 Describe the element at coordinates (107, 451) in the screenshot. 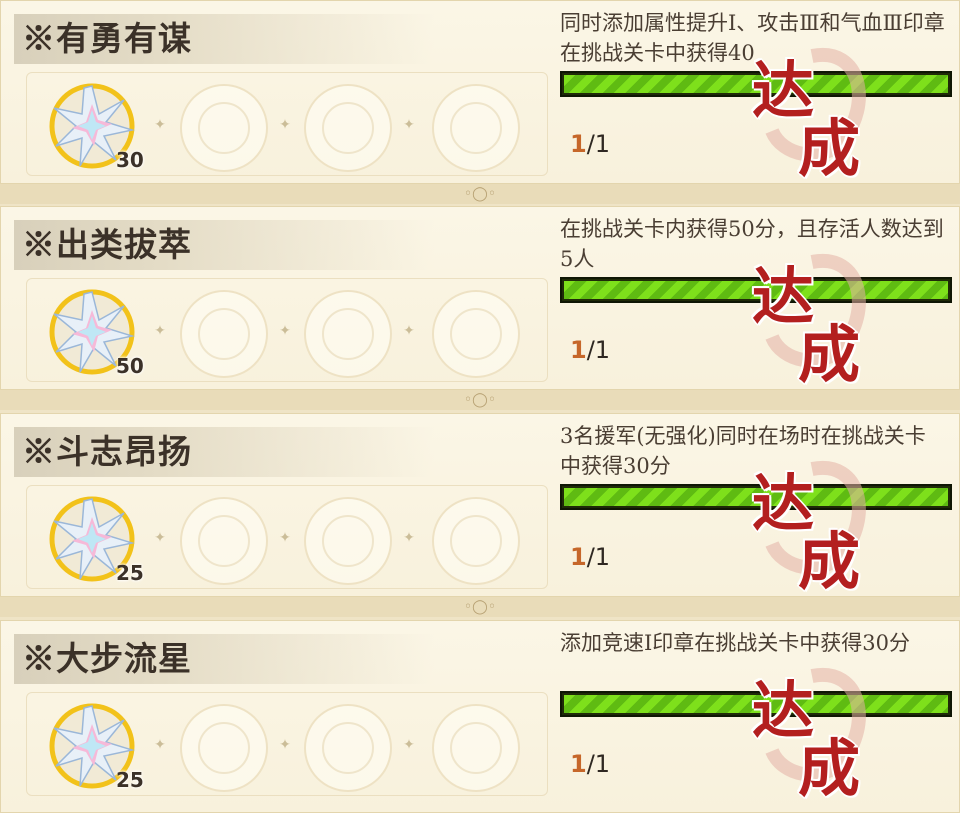

I see `achievement-title: ※斗志昂扬` at that location.